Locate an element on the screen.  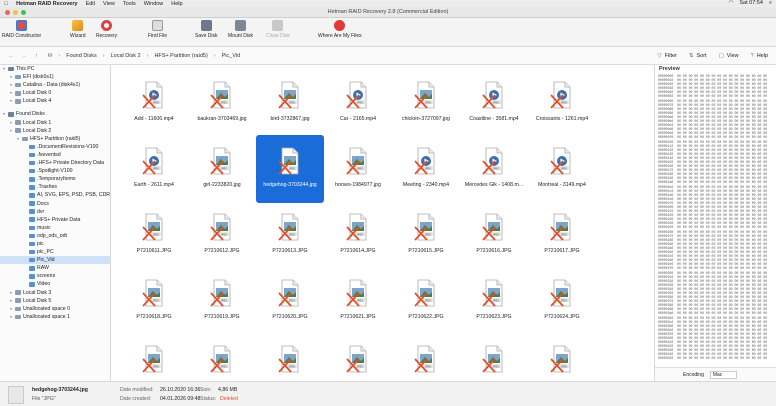
file-item: JPEG P7210621.JPG is located at coordinates (358, 301).